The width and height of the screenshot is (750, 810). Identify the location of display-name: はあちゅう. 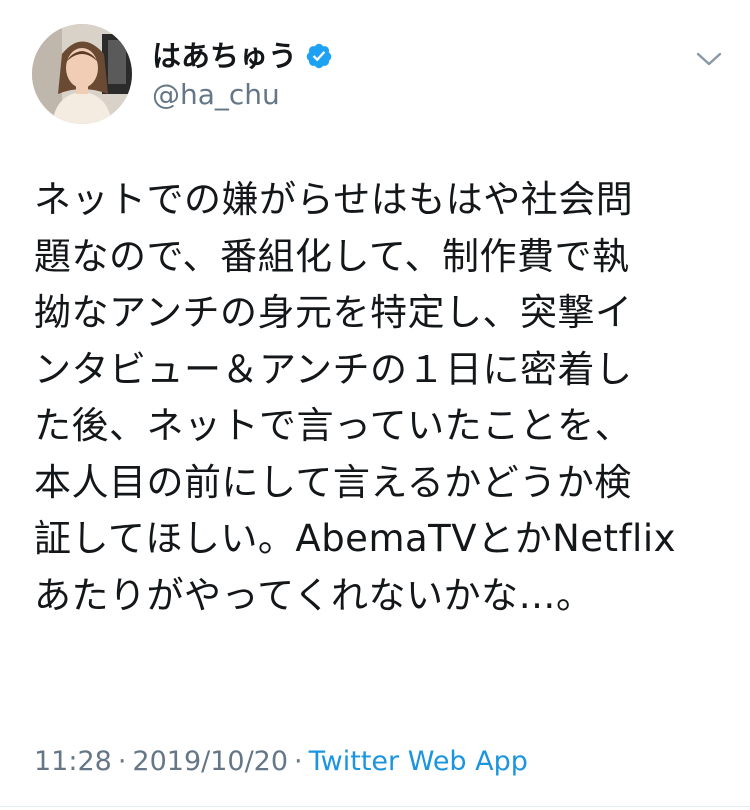
(224, 56).